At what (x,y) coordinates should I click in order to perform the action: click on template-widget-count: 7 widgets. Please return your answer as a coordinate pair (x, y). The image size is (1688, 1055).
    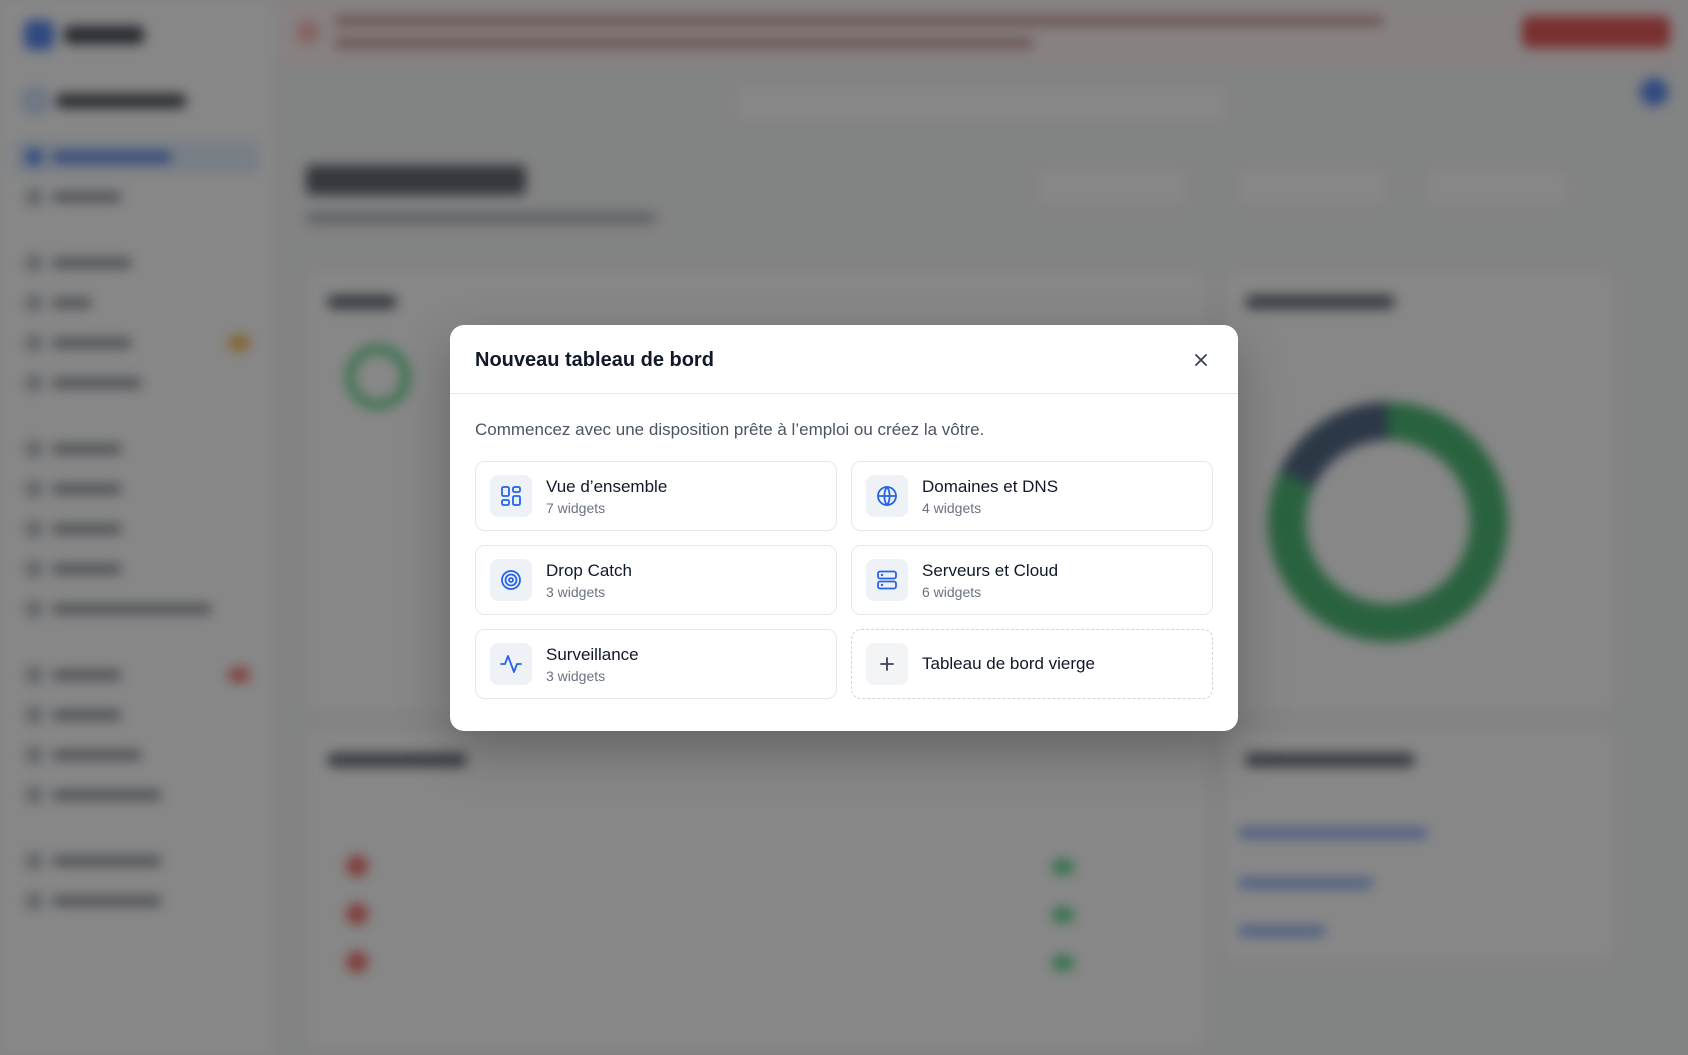
    Looking at the image, I should click on (576, 507).